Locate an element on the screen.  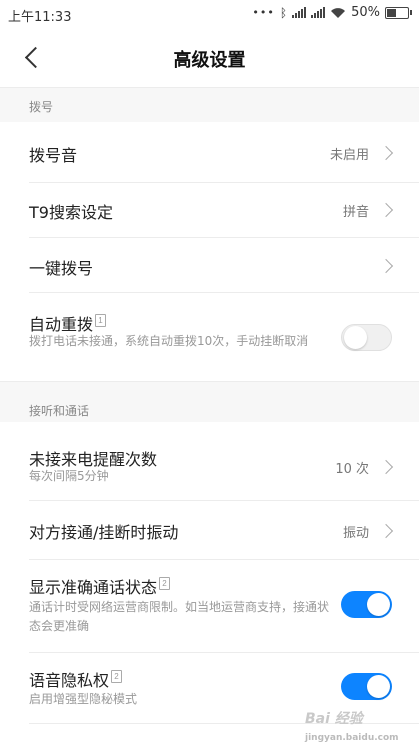
row-label: T9搜索设定 is located at coordinates (71, 212).